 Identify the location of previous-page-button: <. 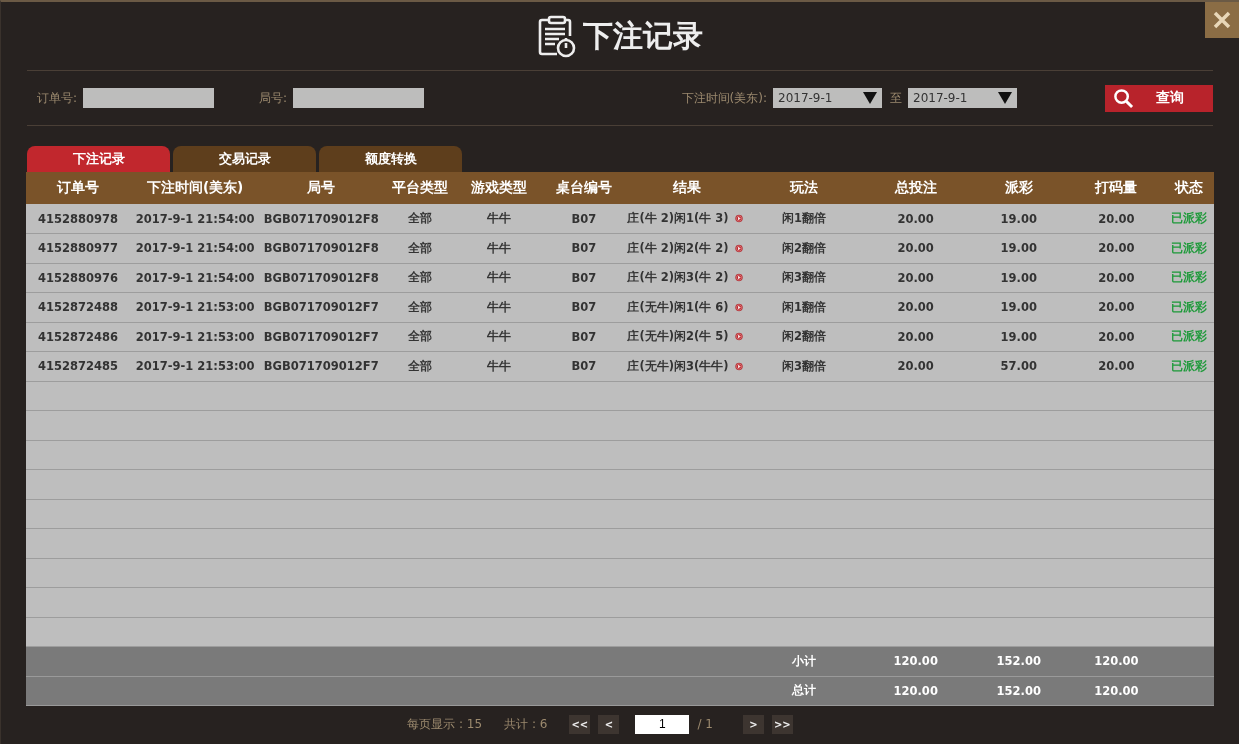
(609, 724).